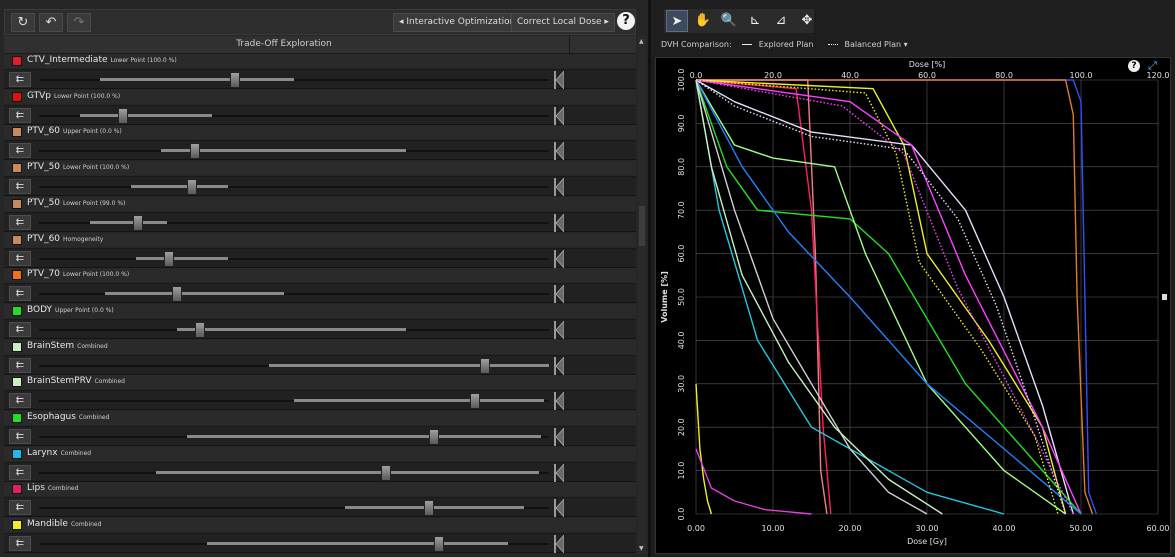 Image resolution: width=1175 pixels, height=557 pixels. Describe the element at coordinates (755, 21) in the screenshot. I see `measure-icon: ⊾` at that location.